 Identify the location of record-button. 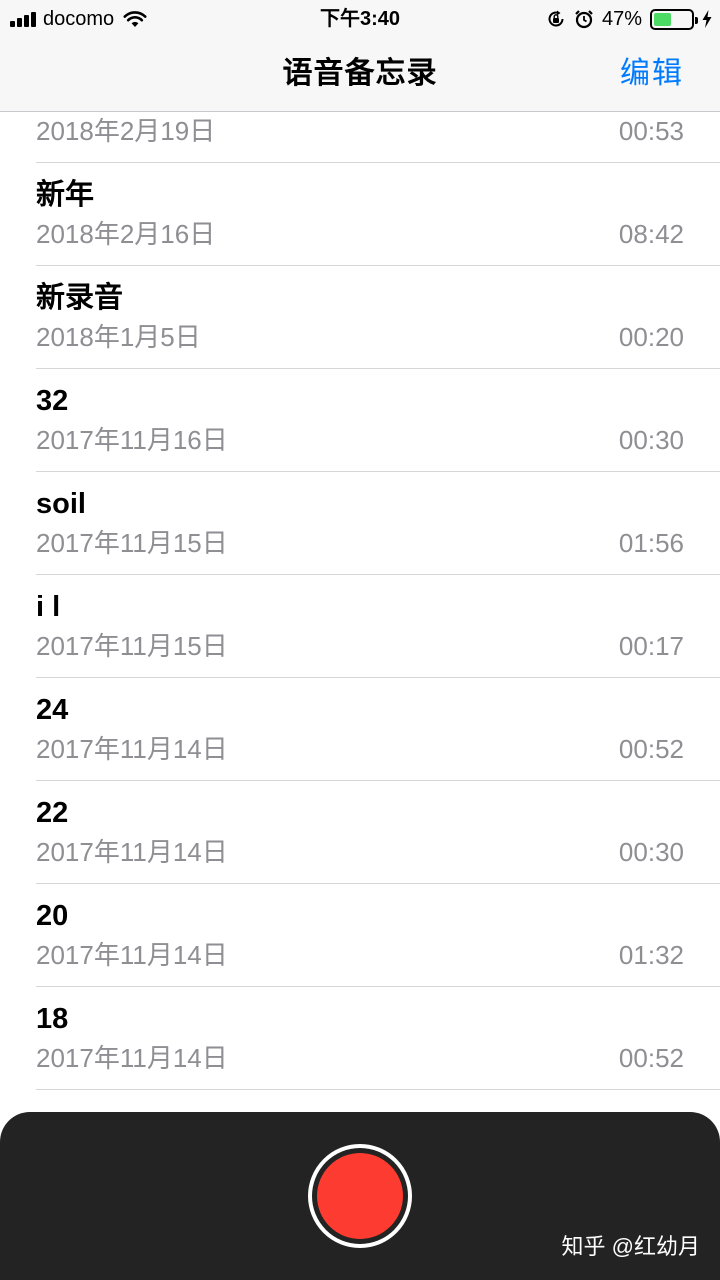
(360, 1196).